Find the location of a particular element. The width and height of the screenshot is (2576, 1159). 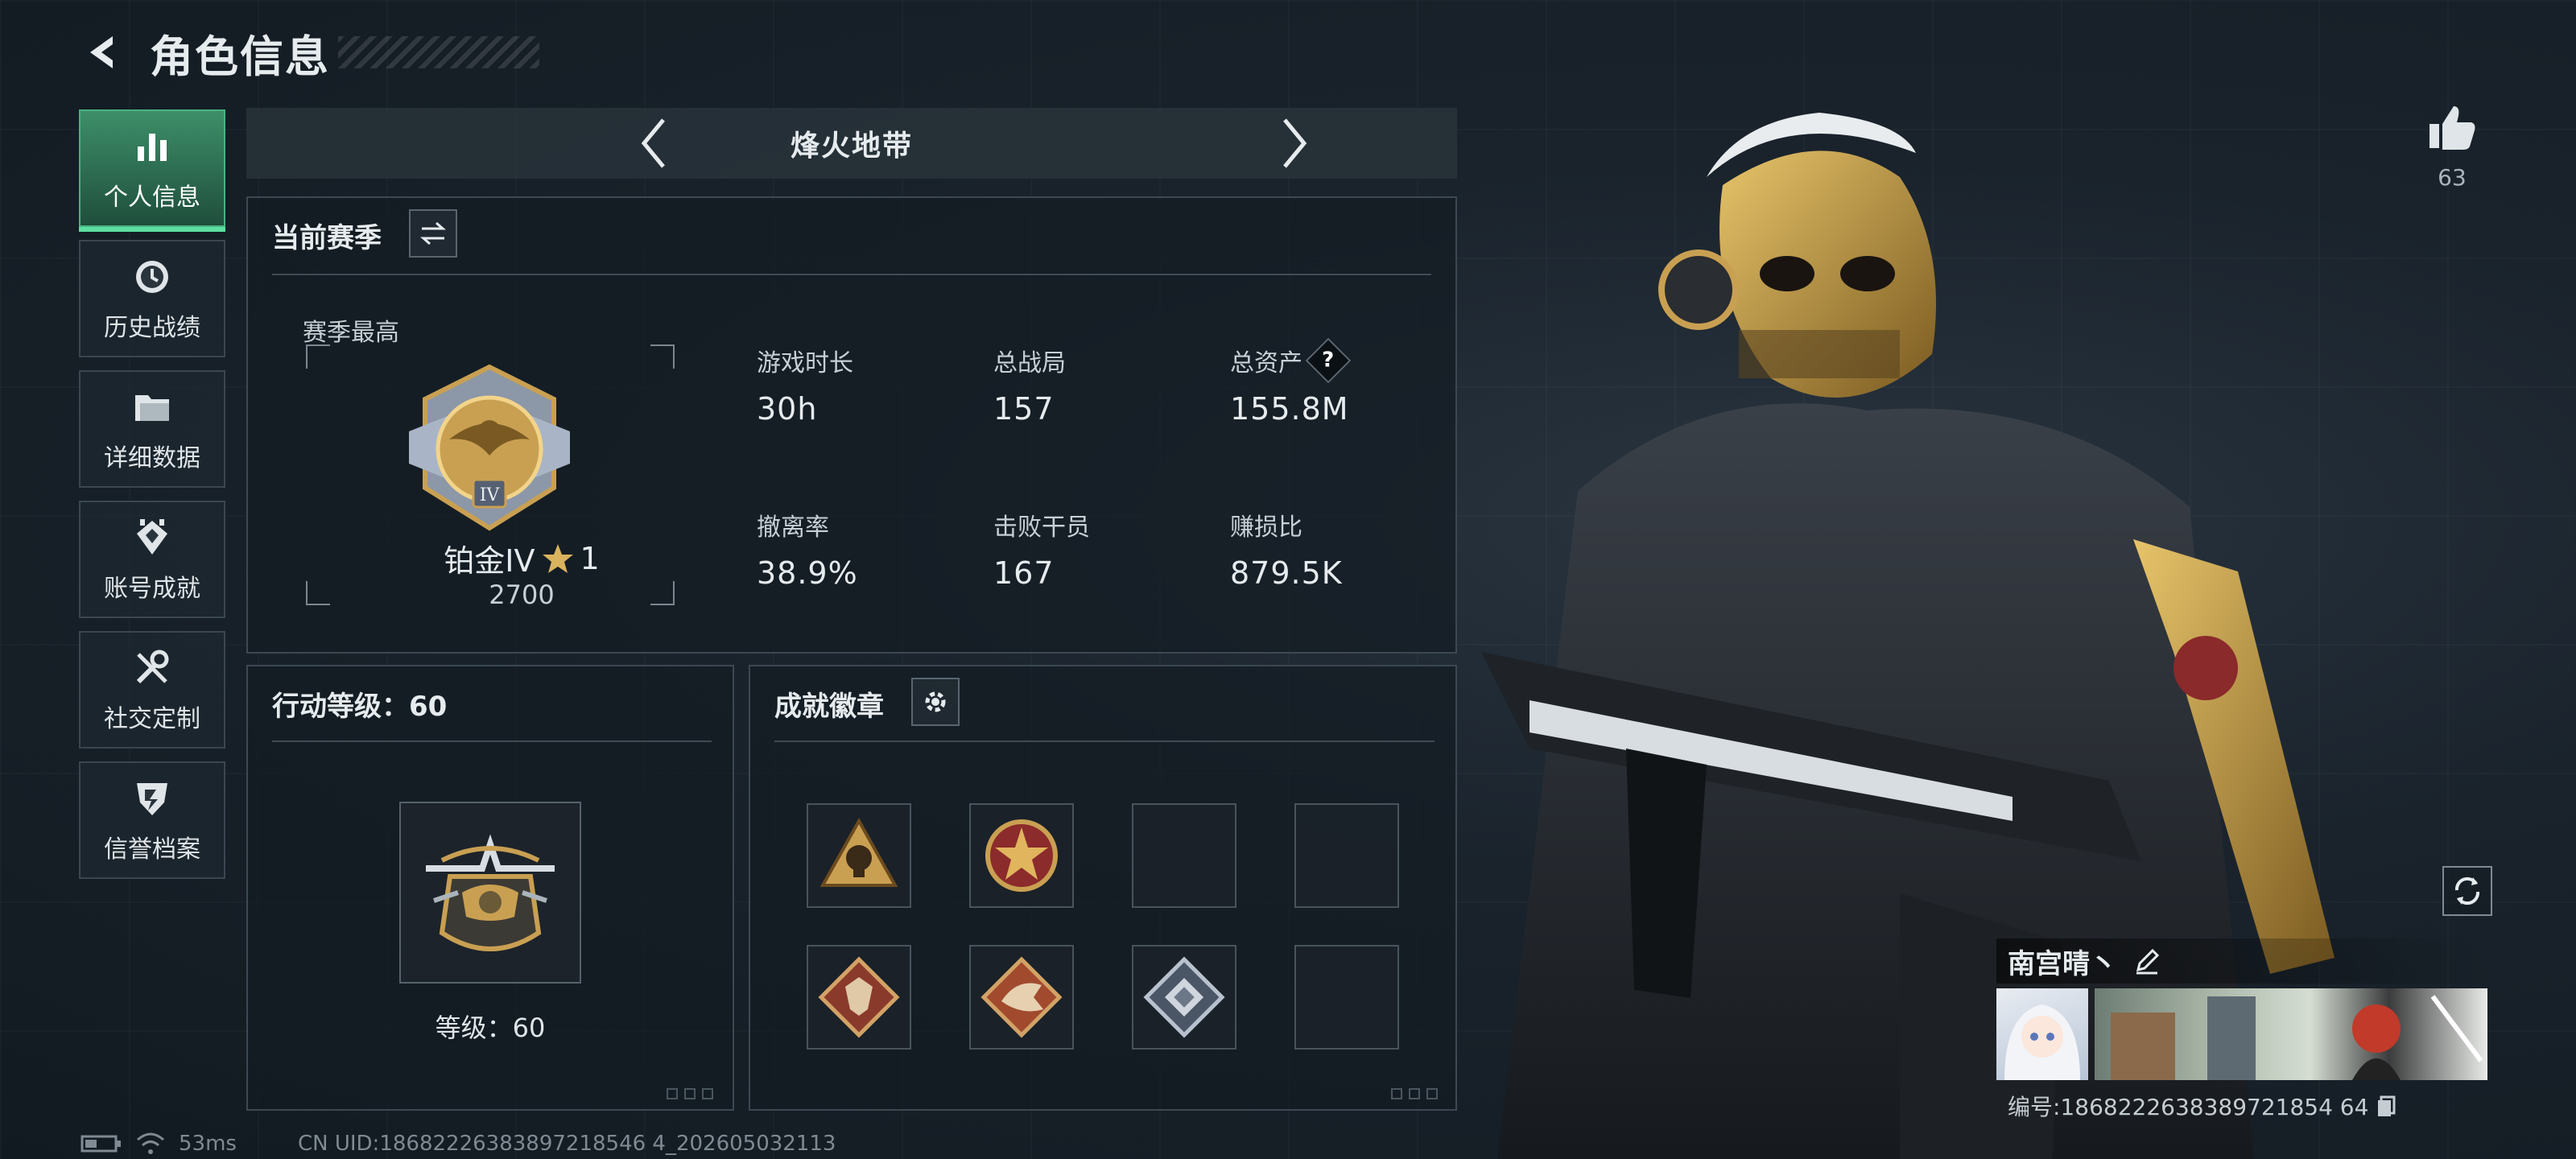

level-emblem-frame is located at coordinates (490, 893).